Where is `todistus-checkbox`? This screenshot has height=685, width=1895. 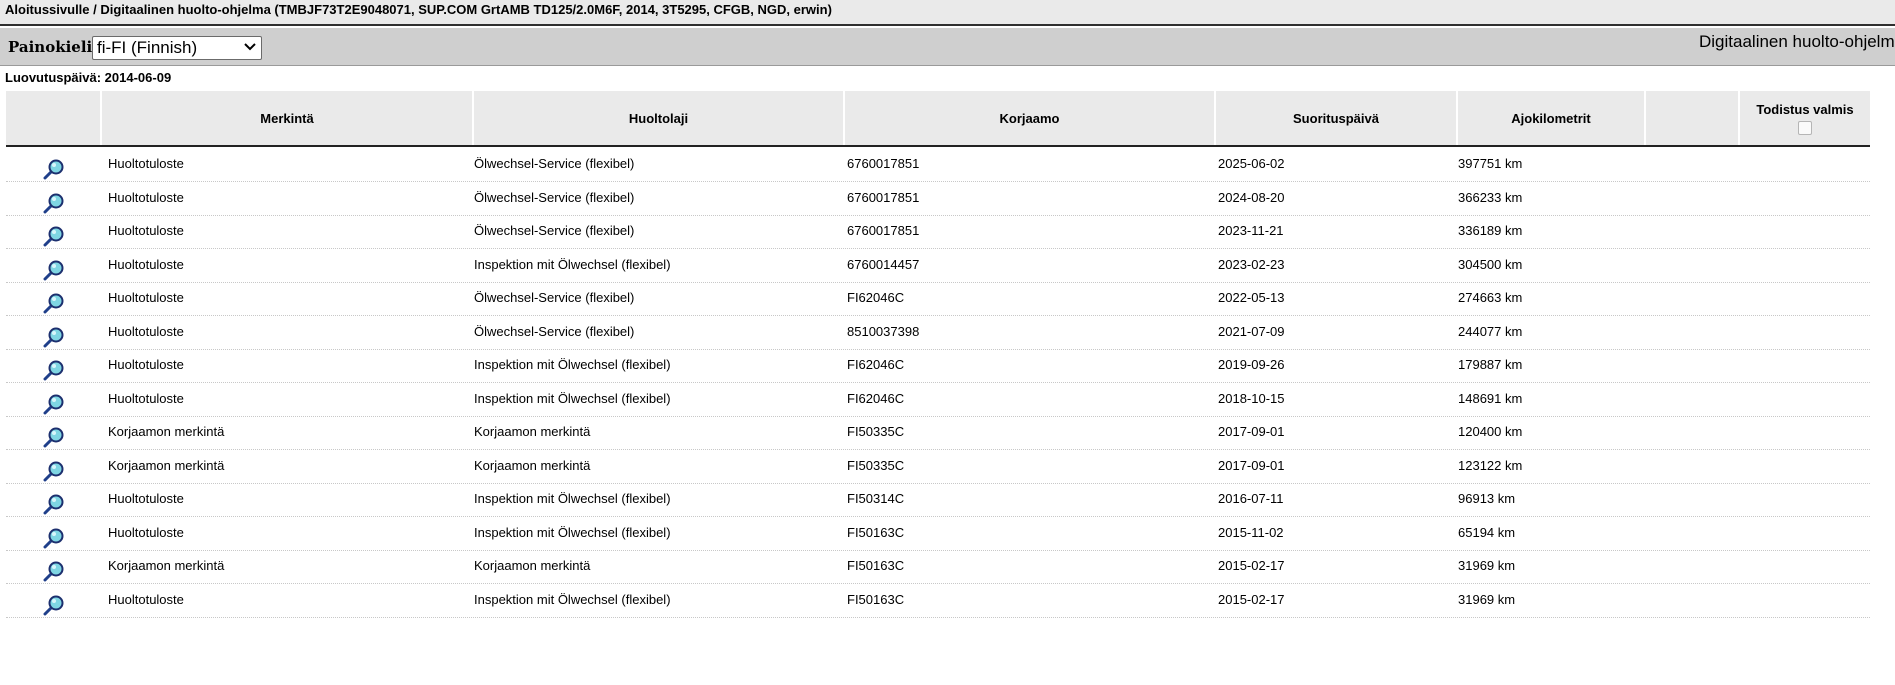 todistus-checkbox is located at coordinates (1805, 127).